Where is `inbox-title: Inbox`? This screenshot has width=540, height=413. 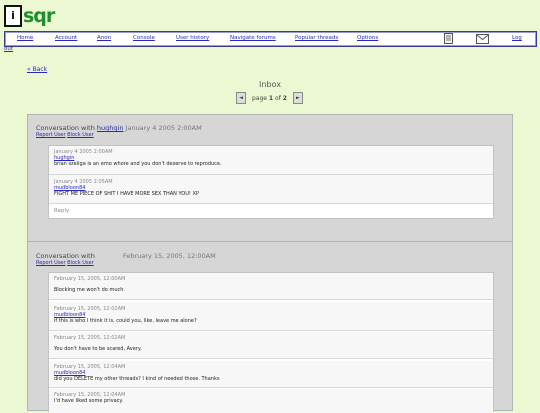
inbox-title: Inbox is located at coordinates (270, 84).